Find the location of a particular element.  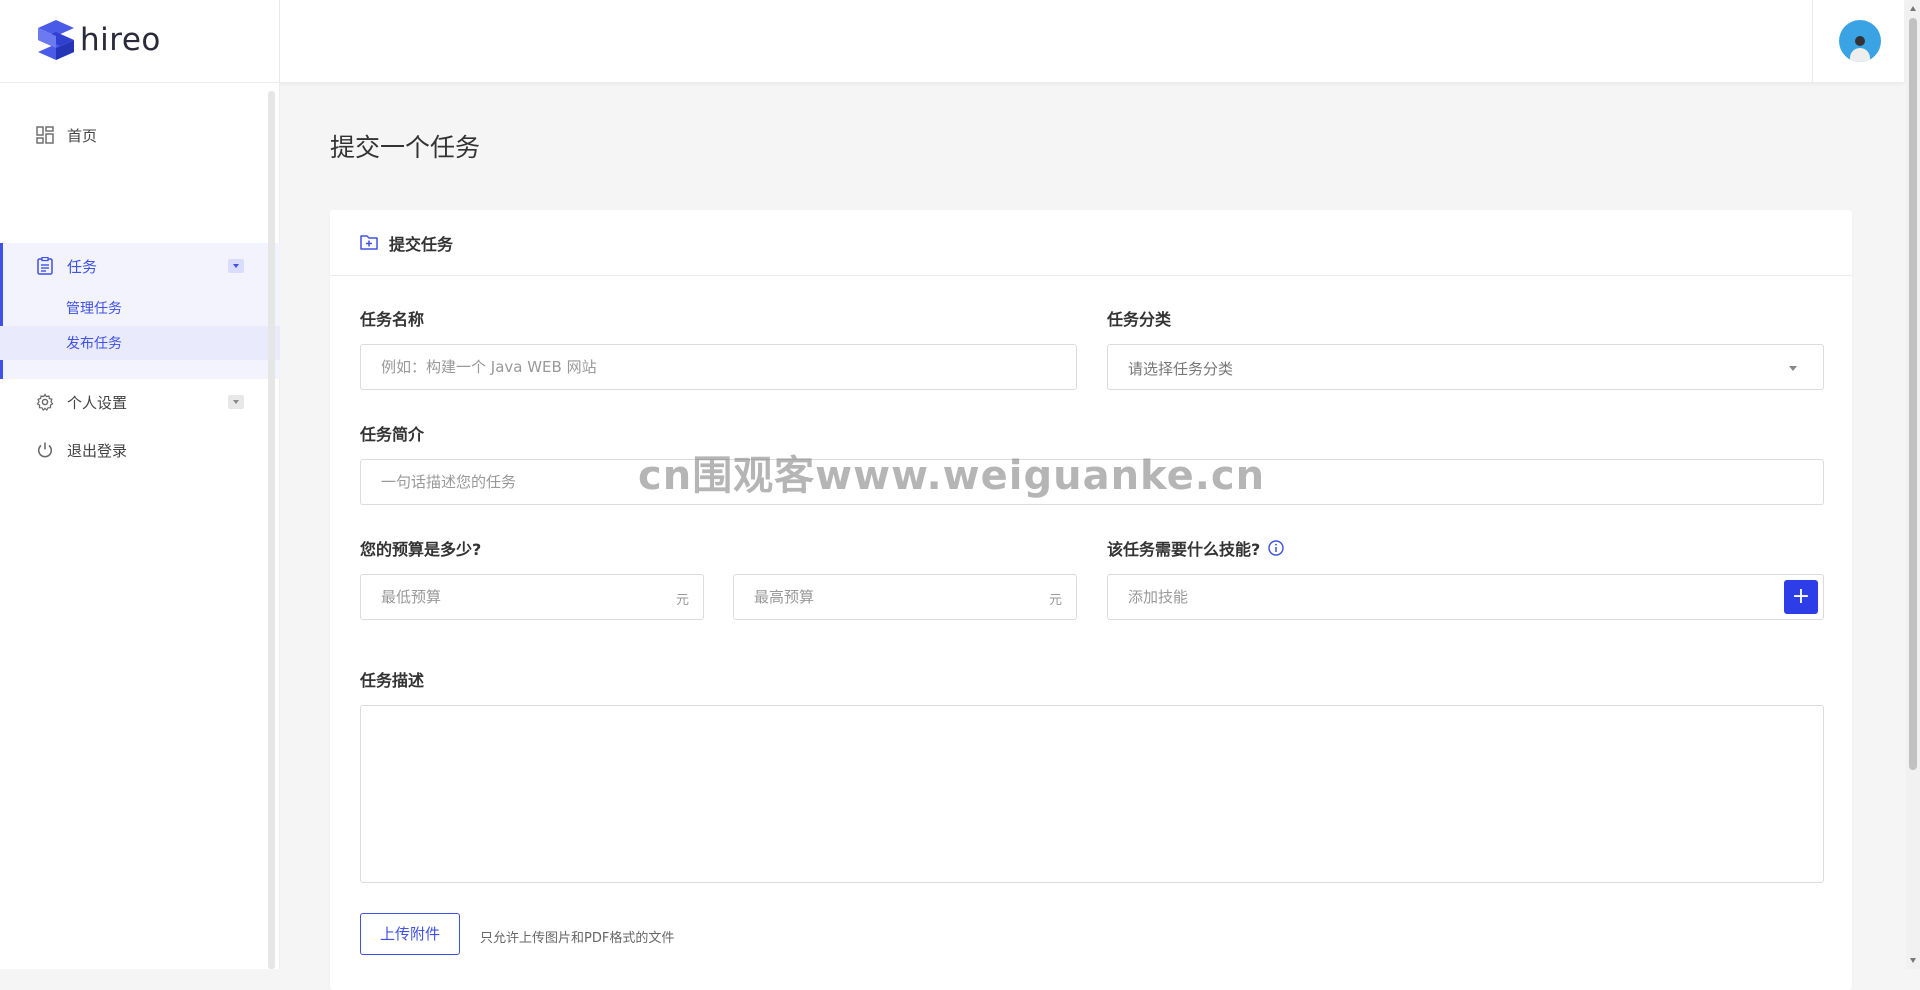

budget-max-field: 元 is located at coordinates (905, 597).